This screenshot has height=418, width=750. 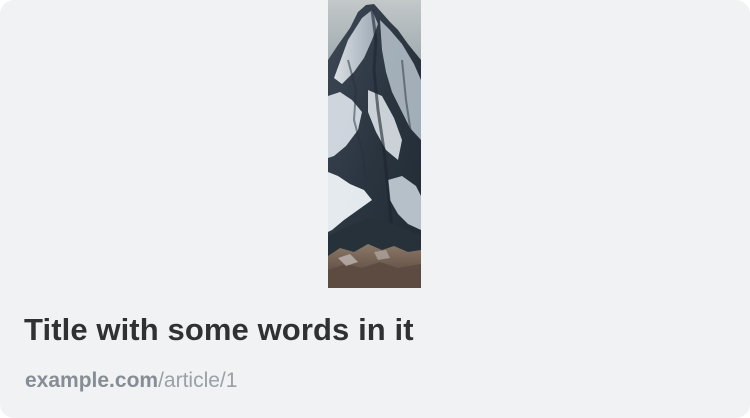 What do you see at coordinates (92, 380) in the screenshot?
I see `preview-url-domain: example.com` at bounding box center [92, 380].